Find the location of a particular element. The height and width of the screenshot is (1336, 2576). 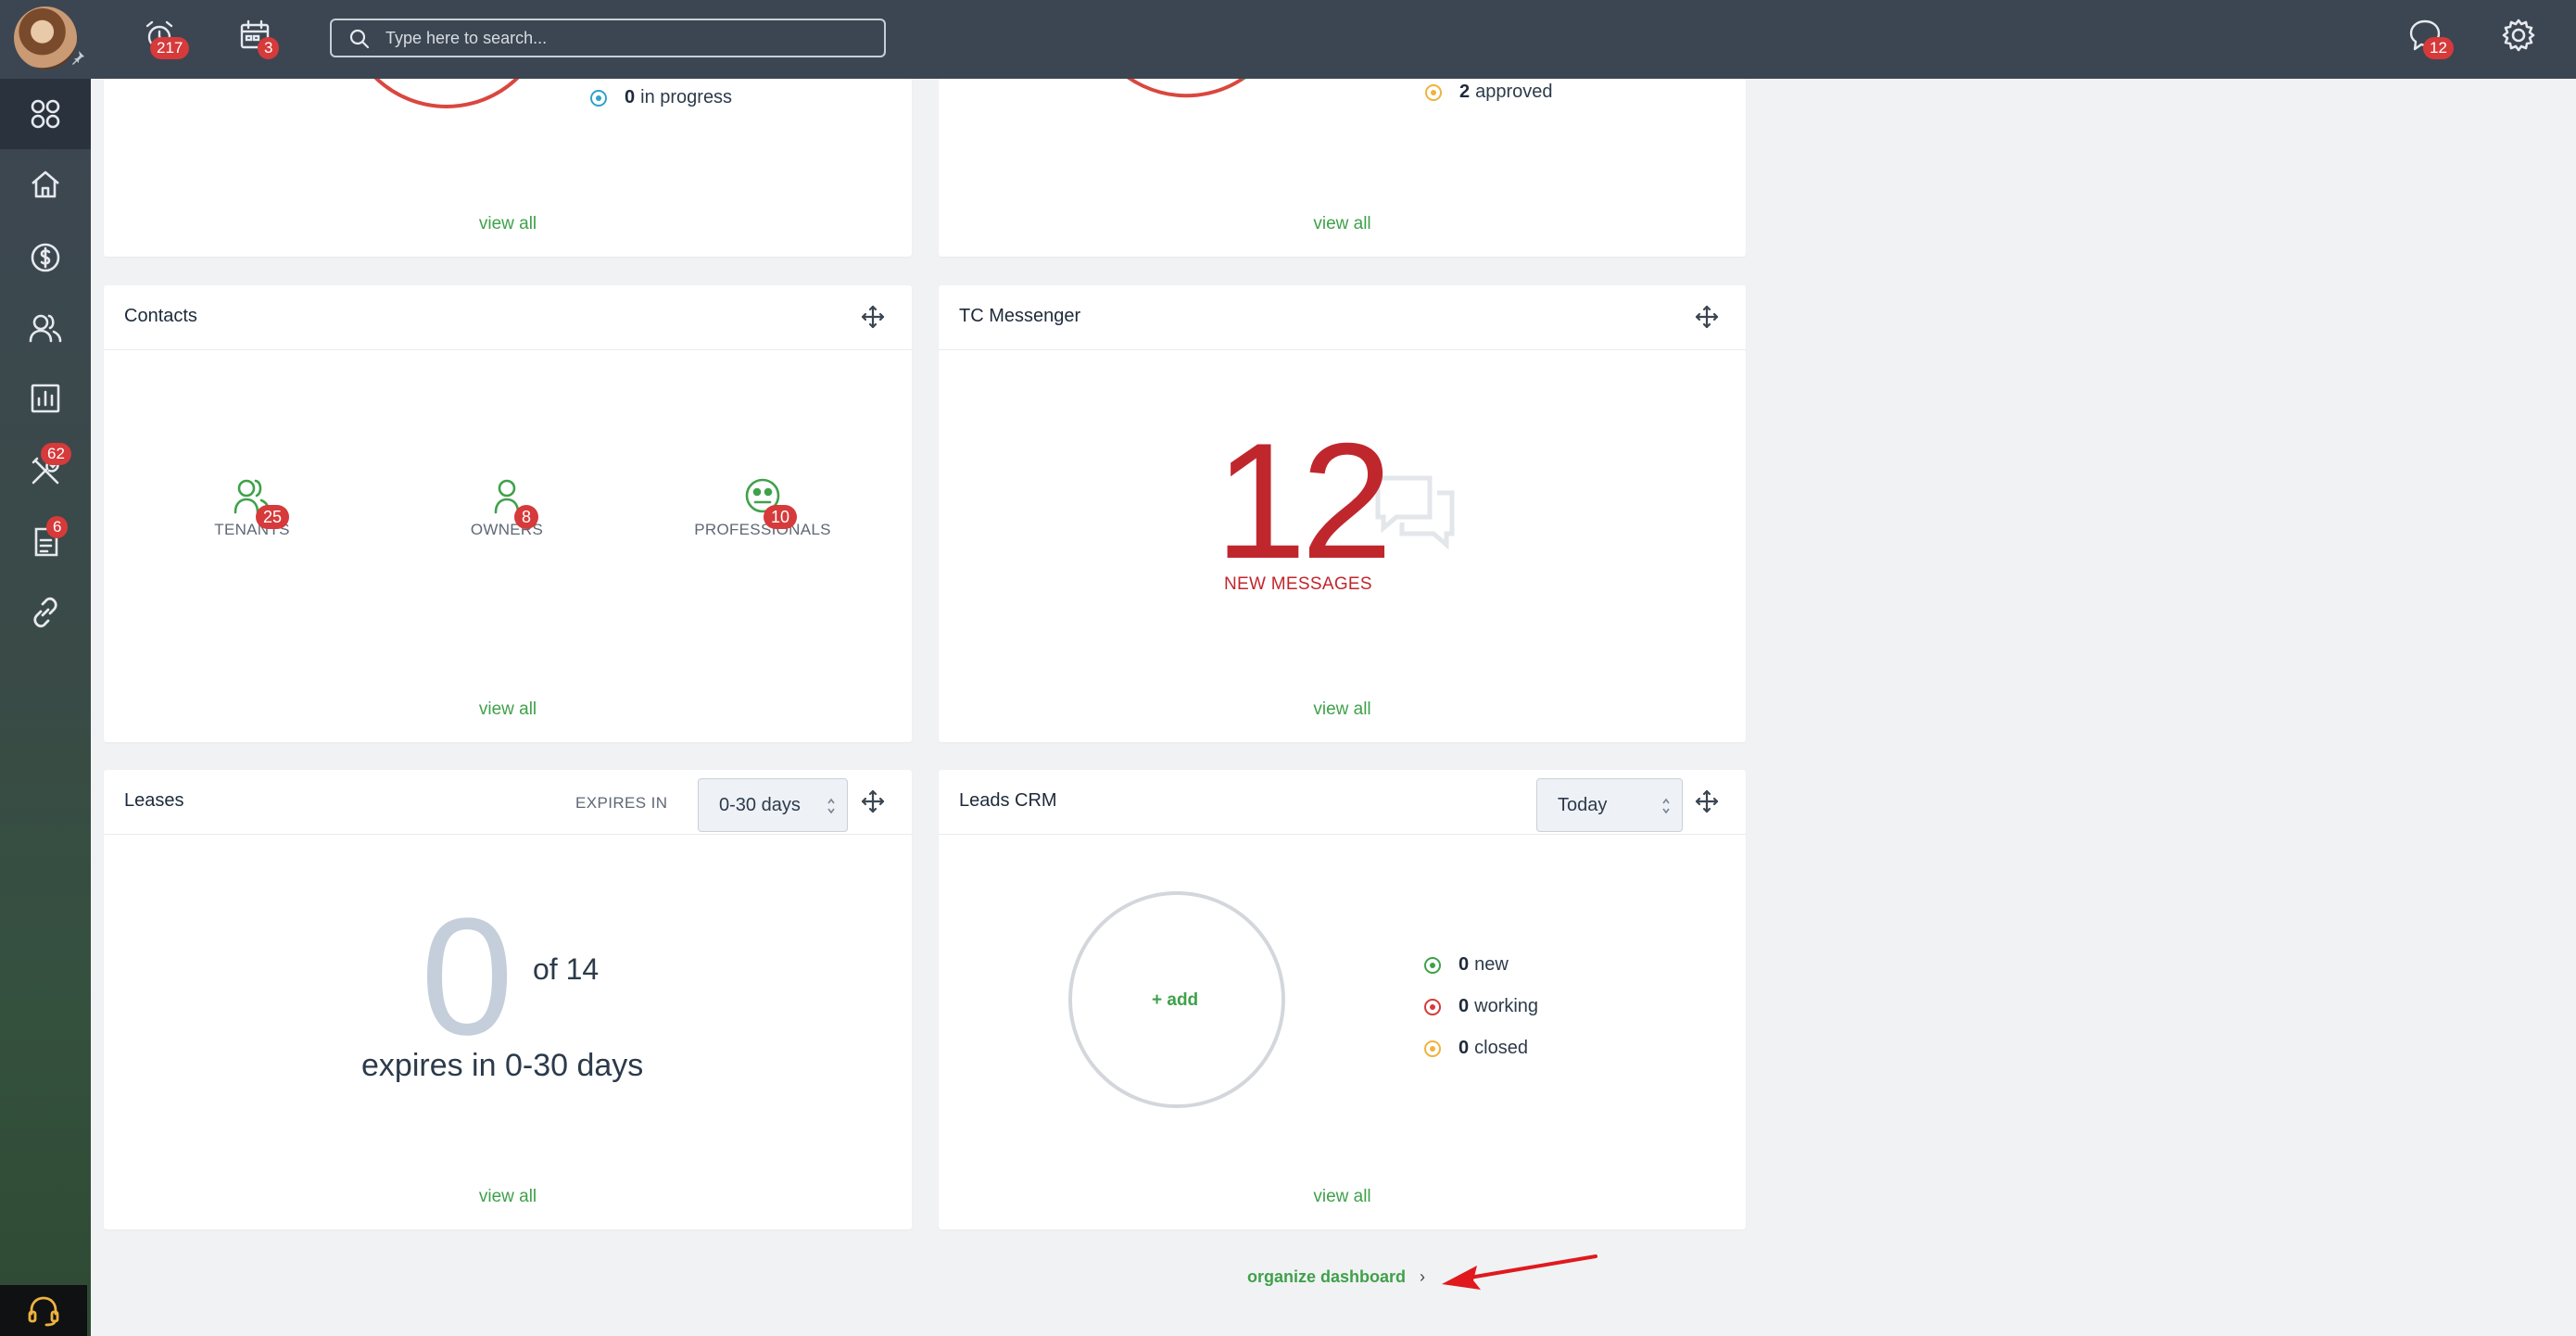

search-box is located at coordinates (608, 38).